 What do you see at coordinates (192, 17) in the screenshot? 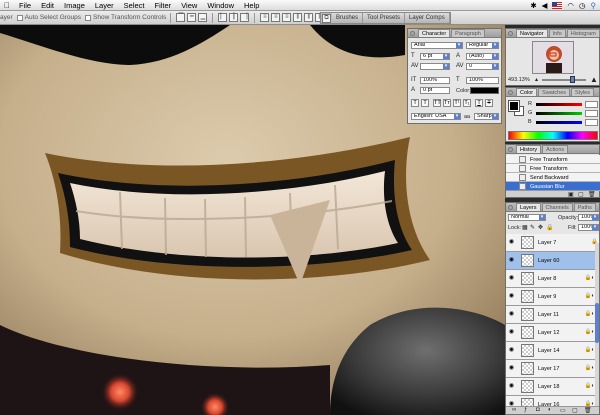
I see `align-middle-icon: ━` at bounding box center [192, 17].